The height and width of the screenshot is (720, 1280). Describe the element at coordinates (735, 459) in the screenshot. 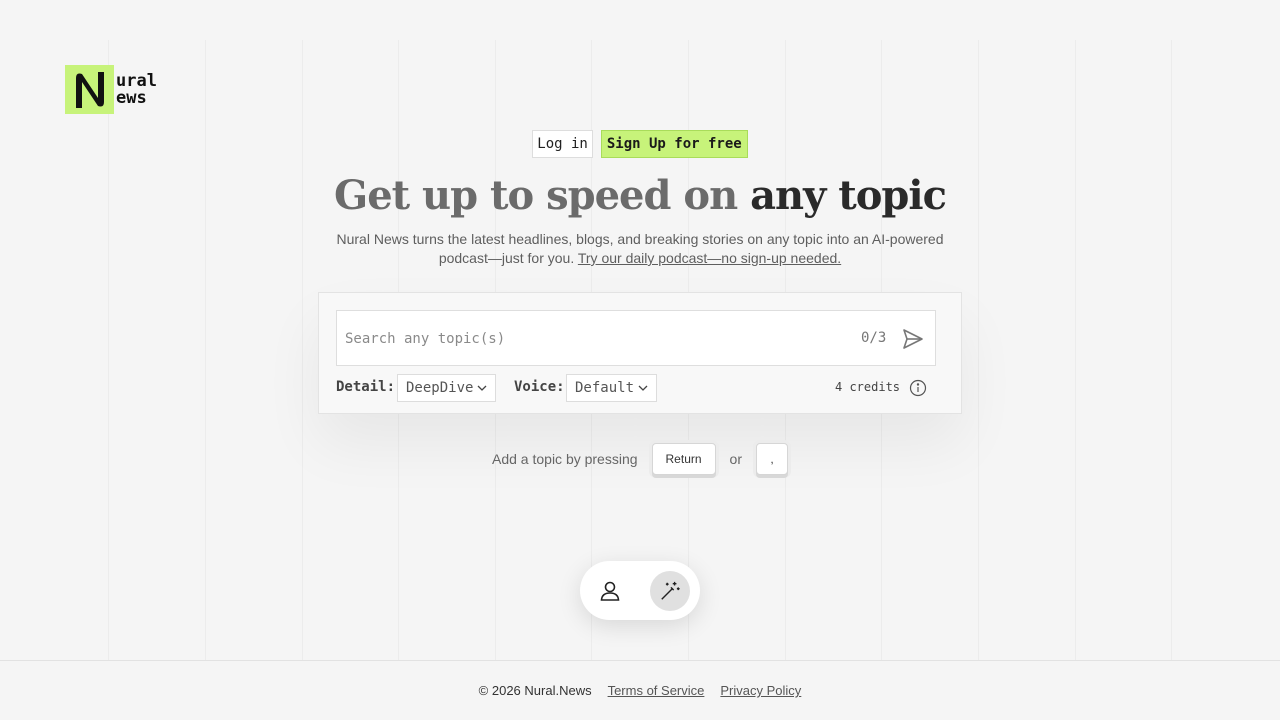

I see `hint-or: or` at that location.